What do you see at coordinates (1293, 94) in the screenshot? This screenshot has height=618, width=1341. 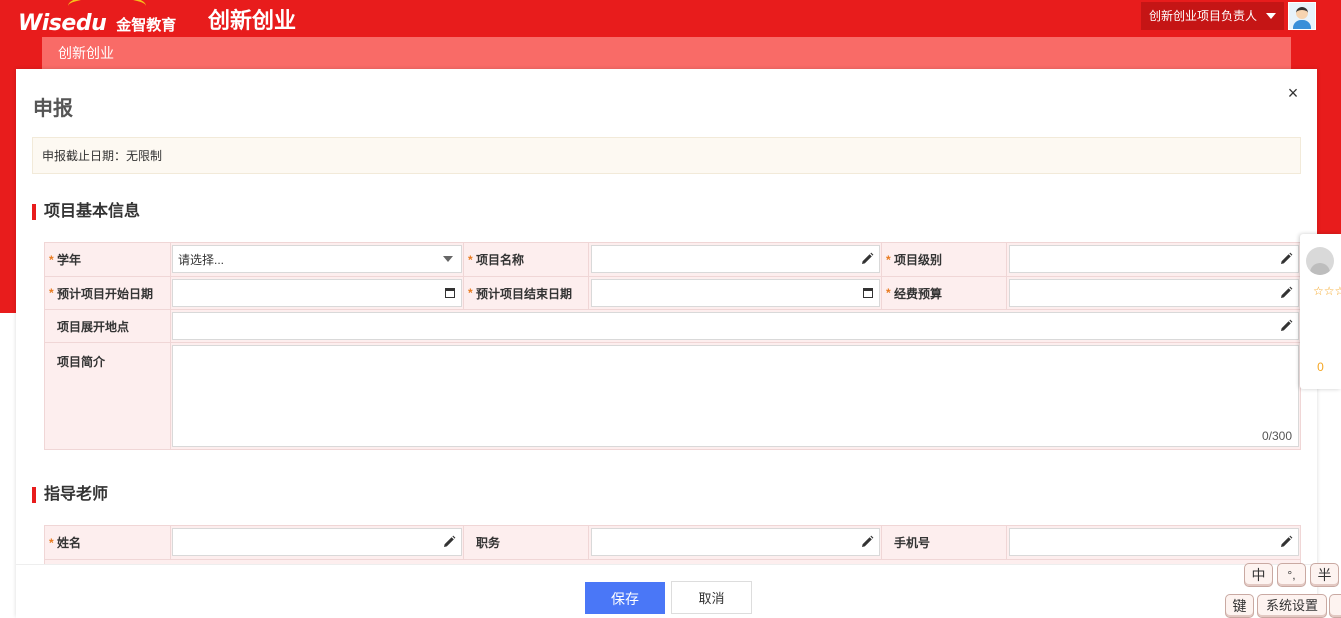 I see `close-icon: ×` at bounding box center [1293, 94].